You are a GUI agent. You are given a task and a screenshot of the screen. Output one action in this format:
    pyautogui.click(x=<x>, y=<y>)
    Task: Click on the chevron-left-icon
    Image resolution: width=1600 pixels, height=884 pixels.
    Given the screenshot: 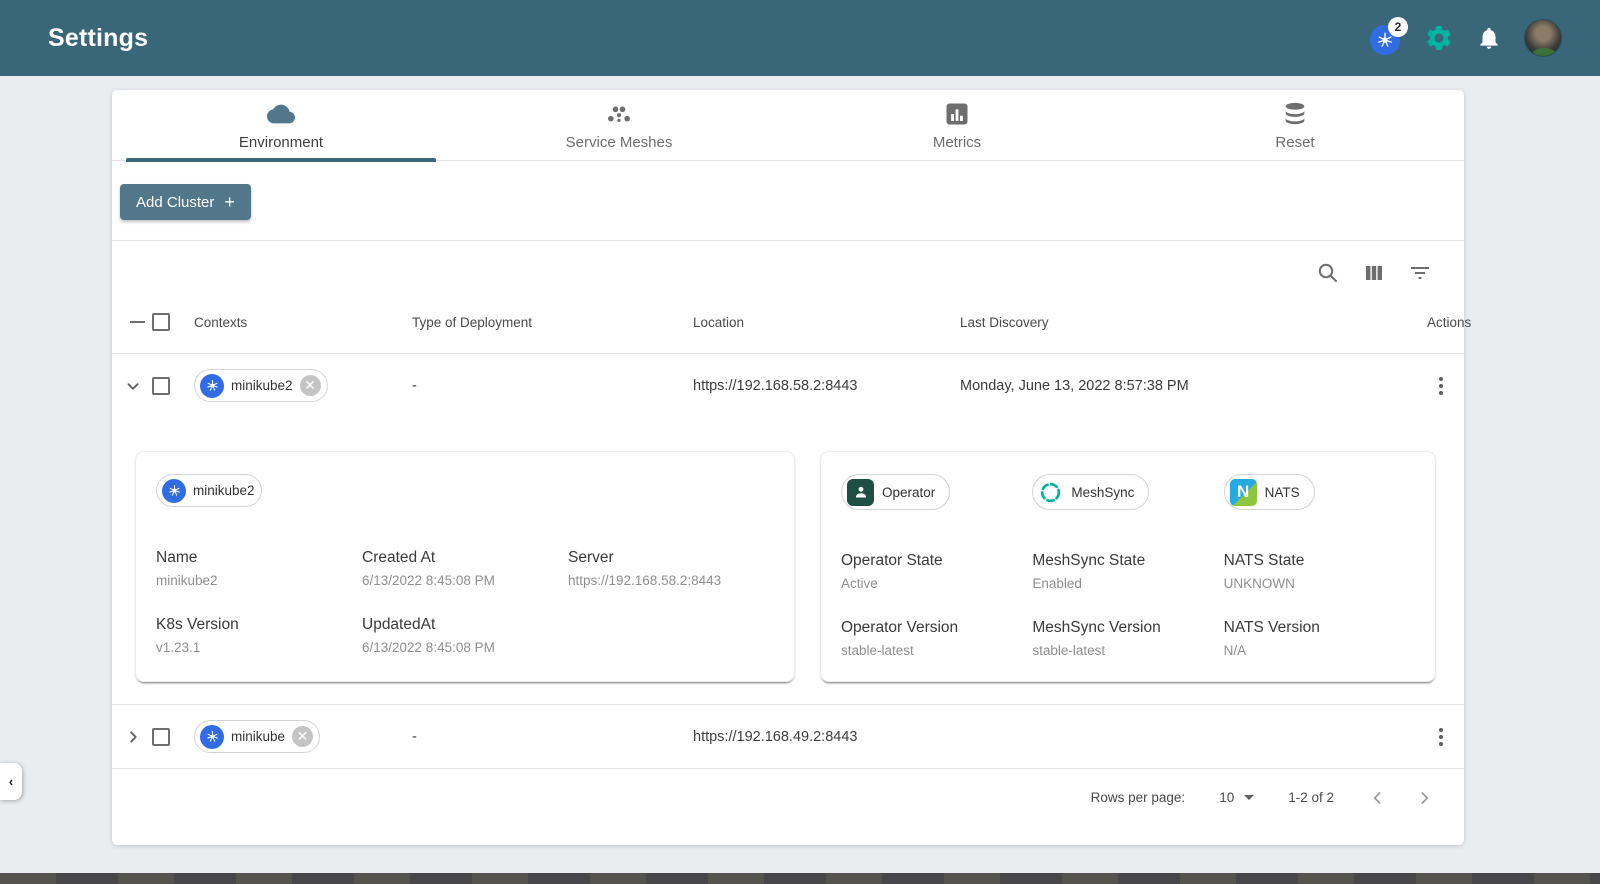 What is the action you would take?
    pyautogui.click(x=1377, y=797)
    